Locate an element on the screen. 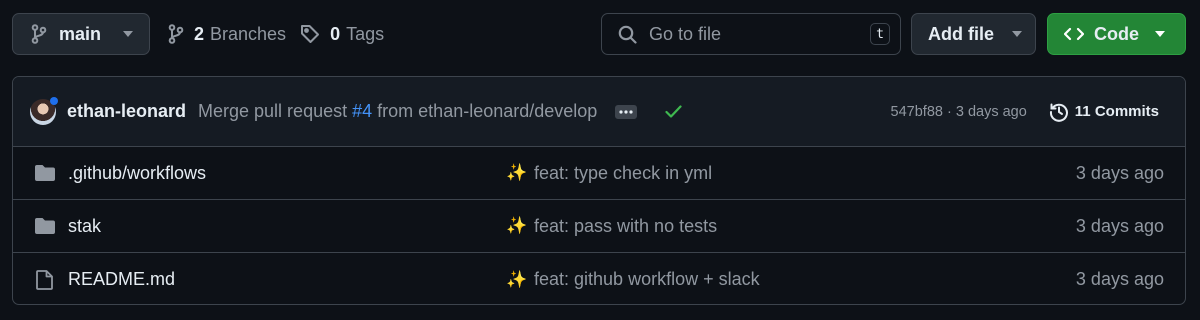 This screenshot has width=1200, height=320. code-label: Code is located at coordinates (1116, 33).